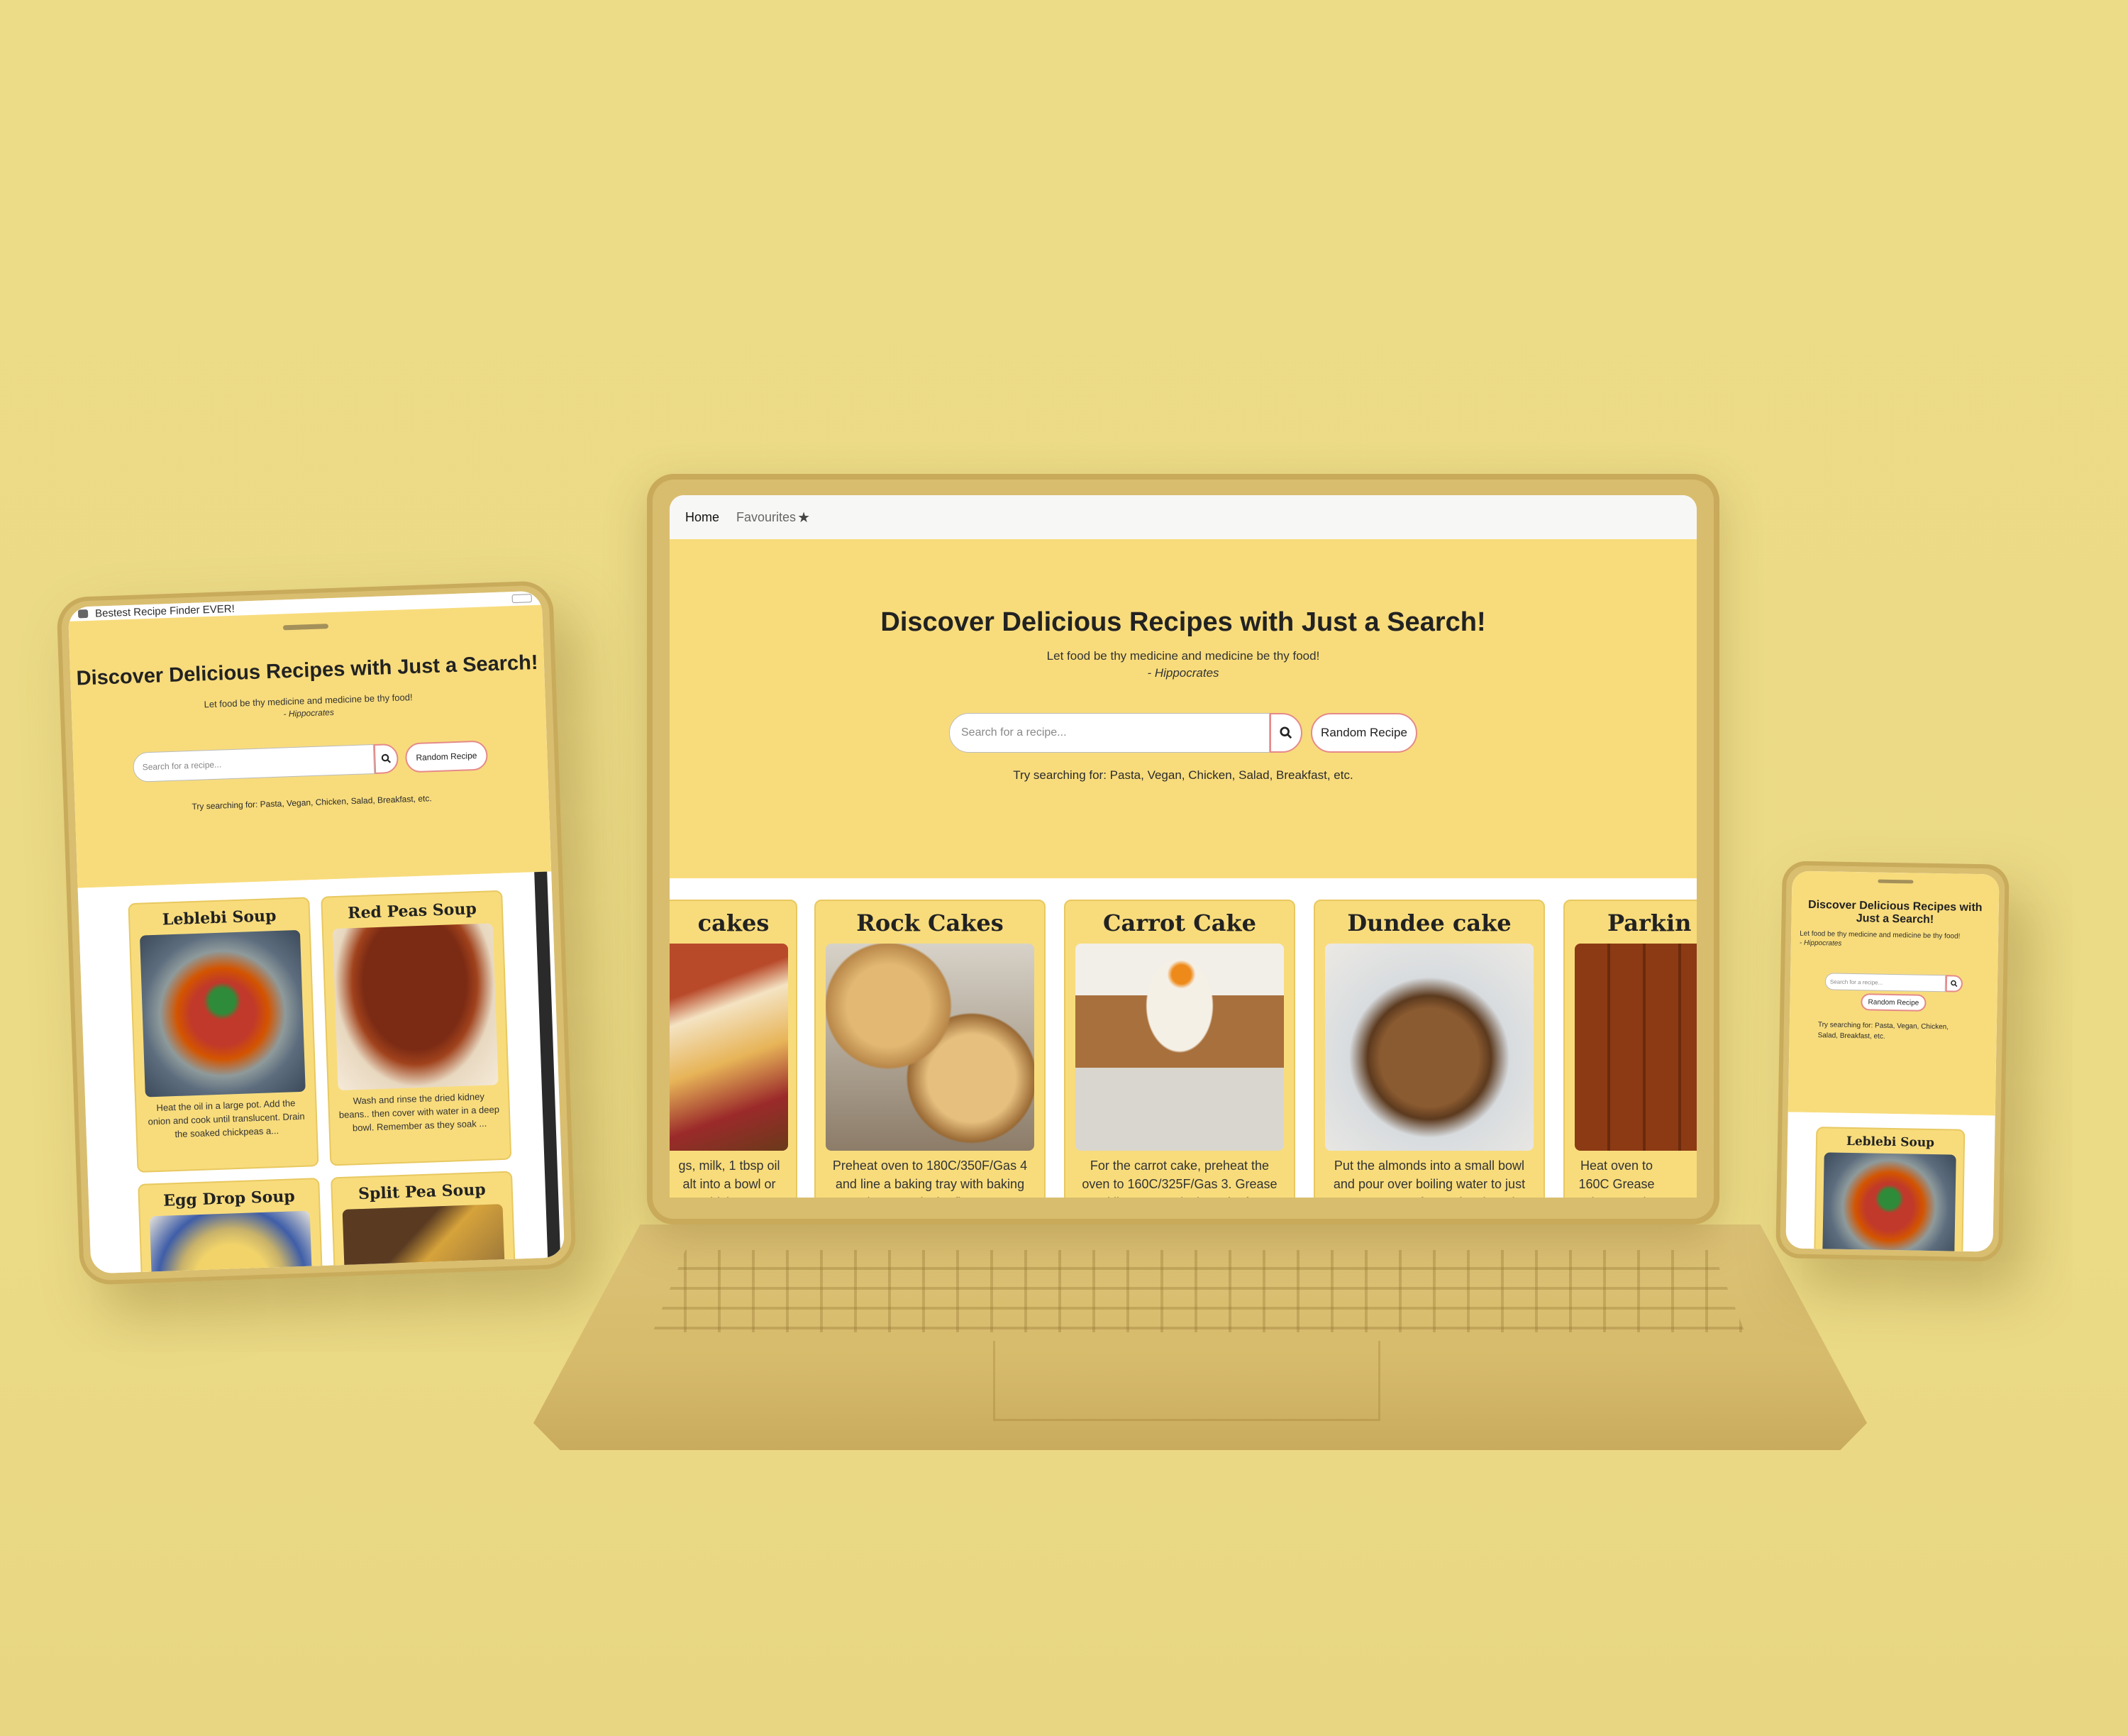 The width and height of the screenshot is (2128, 1736). I want to click on recipe-title: Split Pea Soup, so click(423, 1192).